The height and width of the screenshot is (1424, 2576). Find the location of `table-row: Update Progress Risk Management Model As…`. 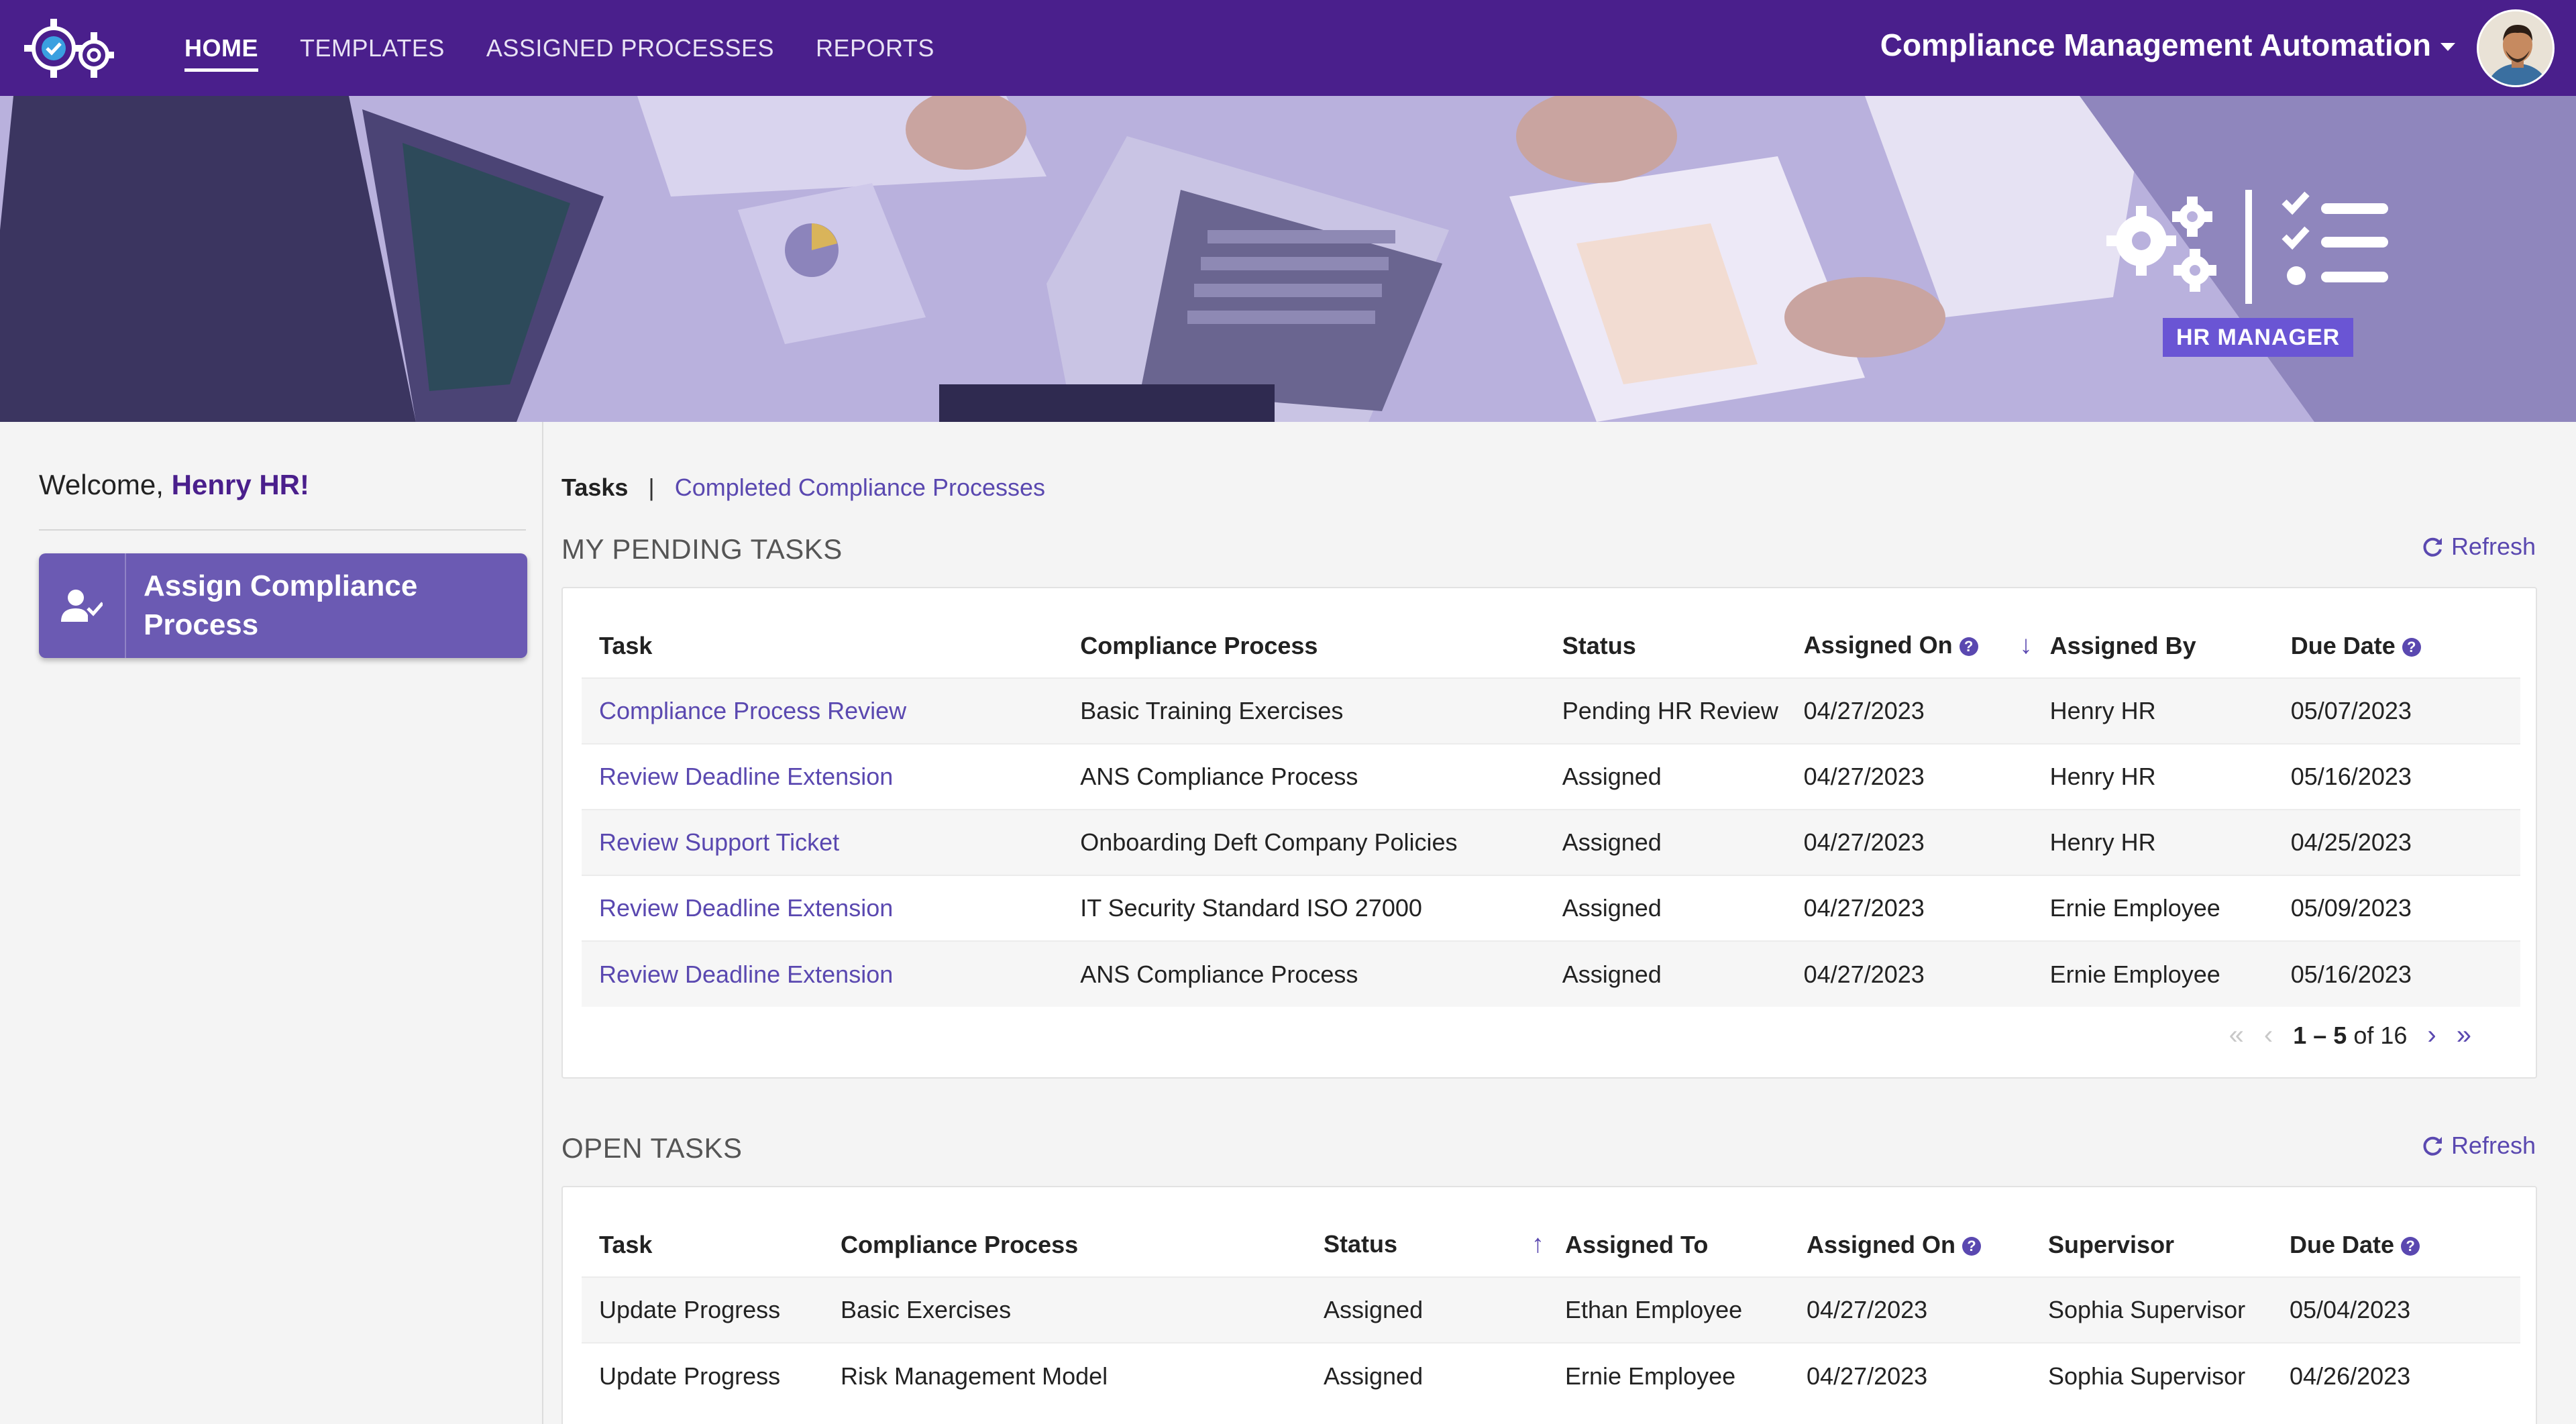

table-row: Update Progress Risk Management Model As… is located at coordinates (1551, 1376).